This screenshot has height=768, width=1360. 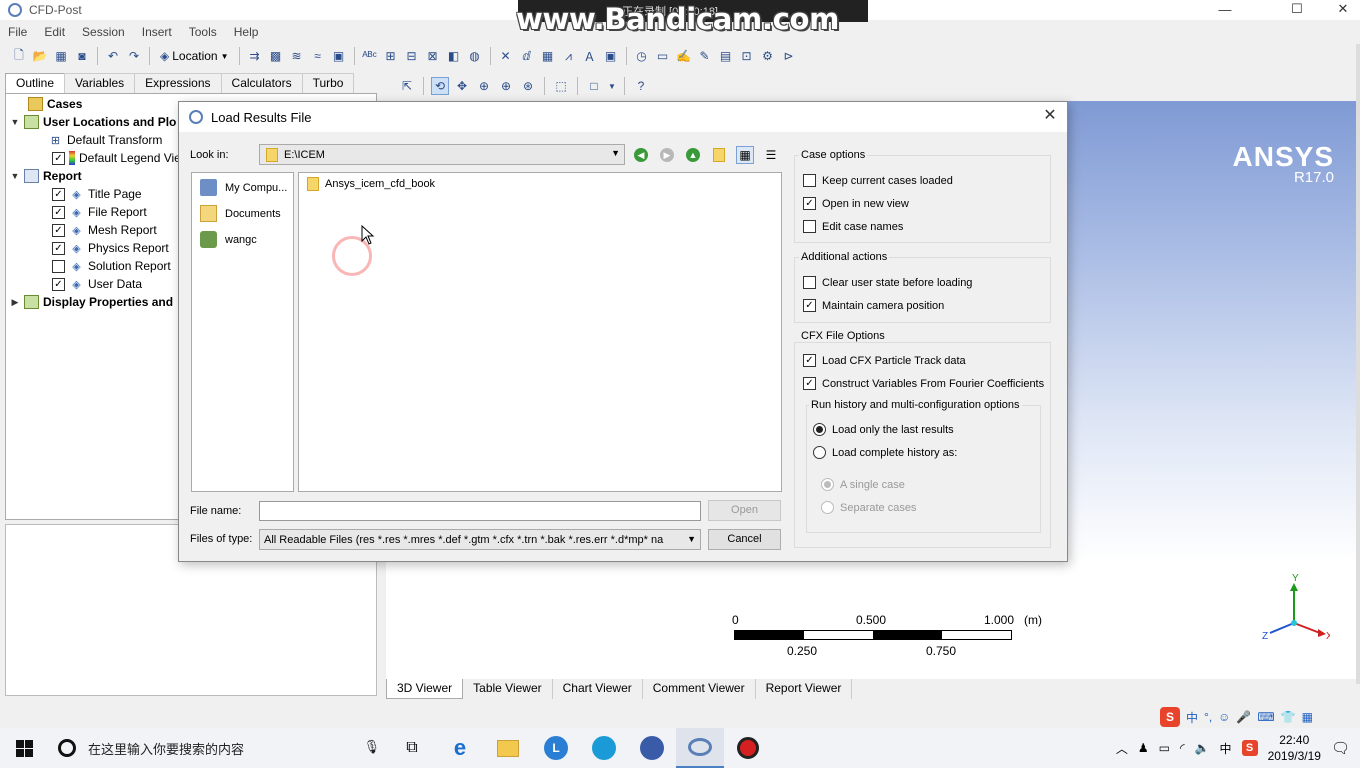 What do you see at coordinates (705, 56) in the screenshot?
I see `probe-icon: ✎` at bounding box center [705, 56].